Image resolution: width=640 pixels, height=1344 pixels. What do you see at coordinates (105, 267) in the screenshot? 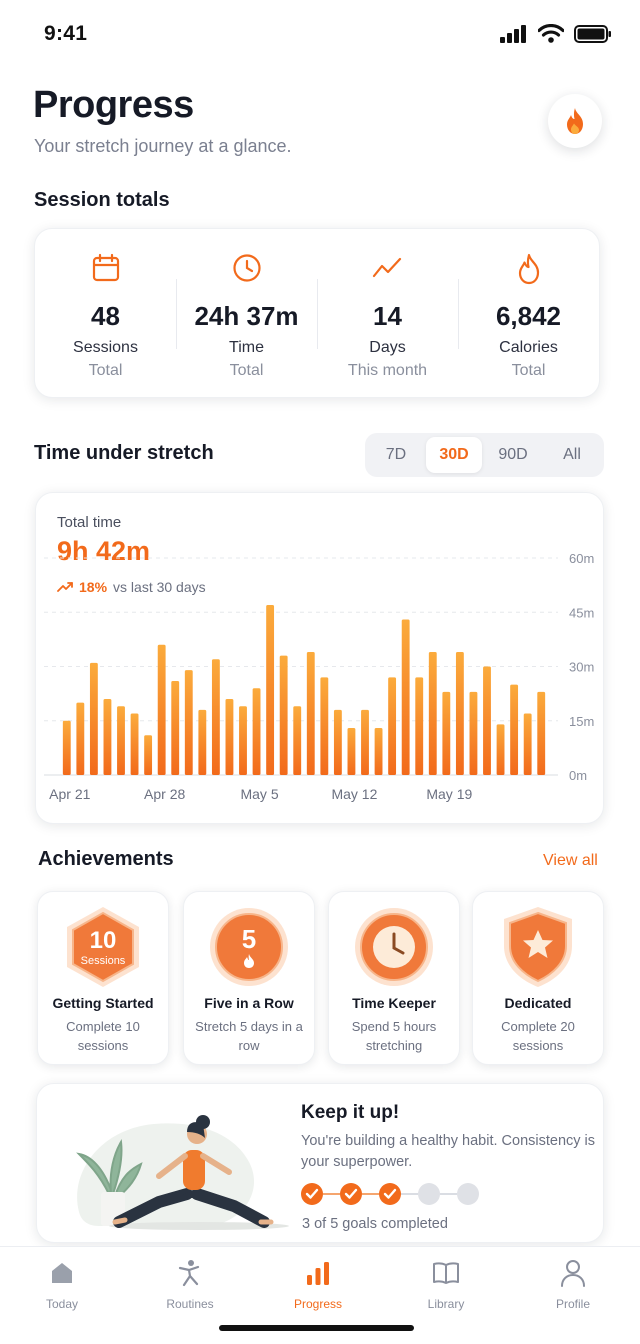
I see `calendar-icon` at bounding box center [105, 267].